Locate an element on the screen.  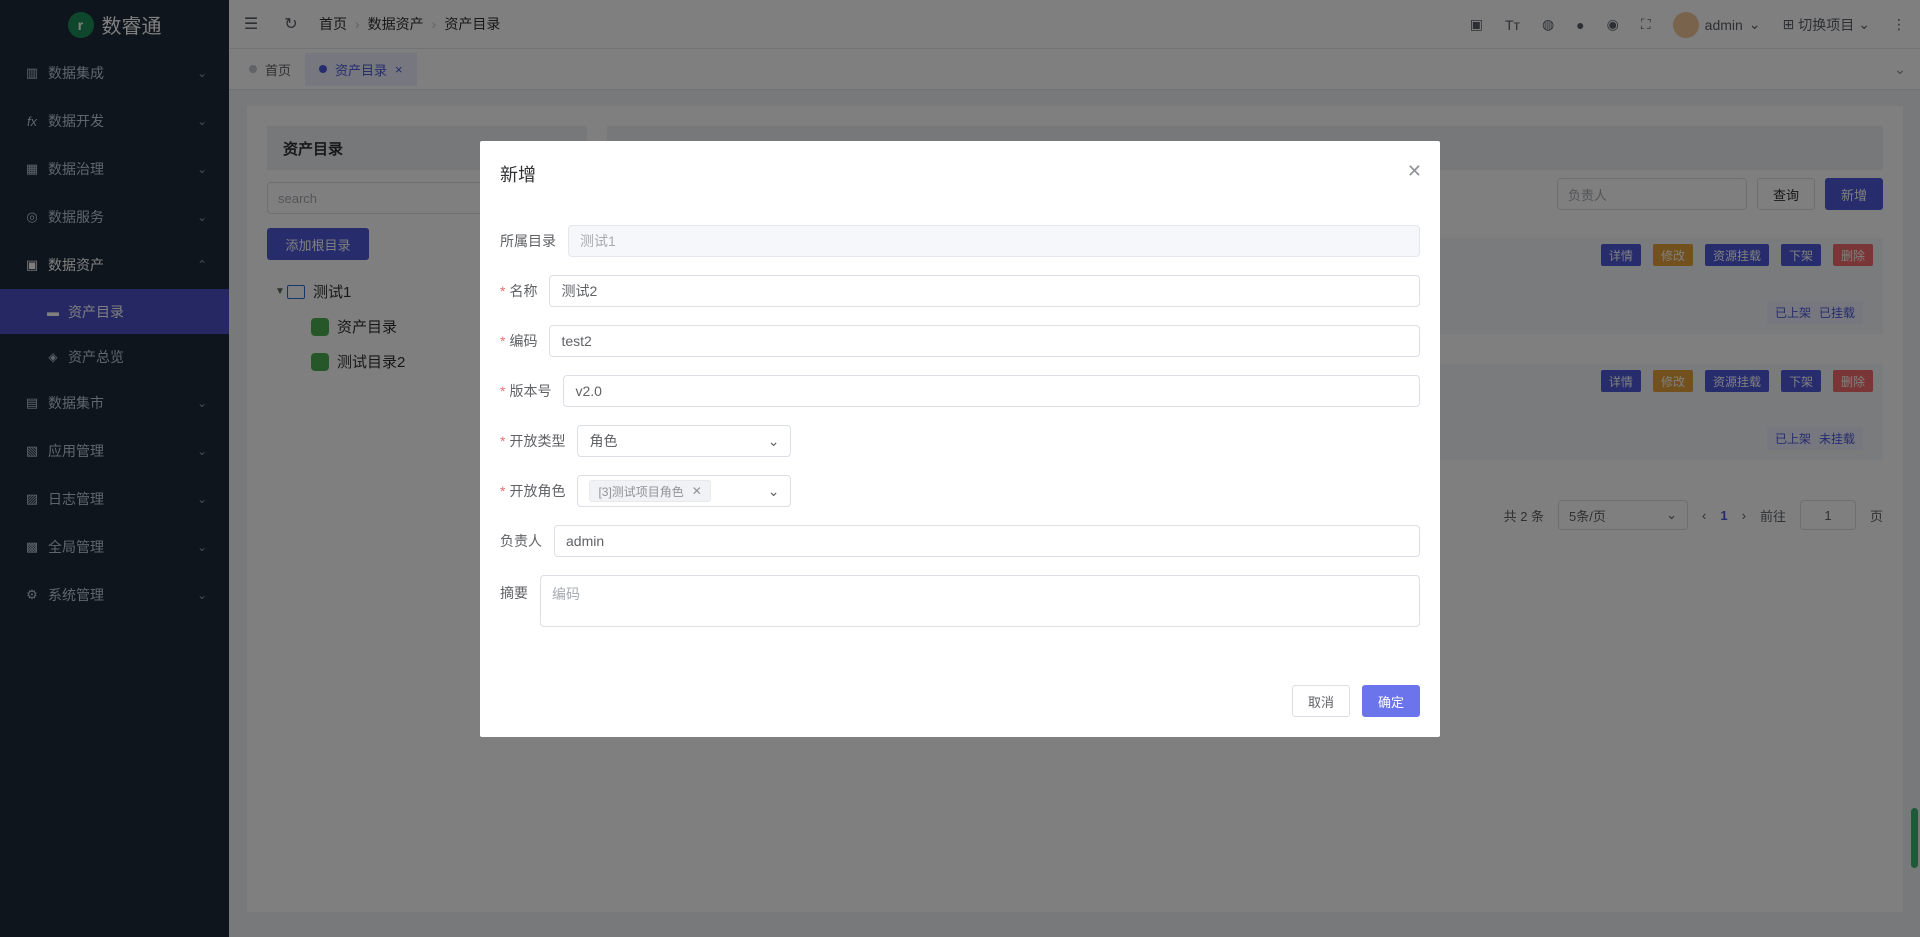
form-row-name: * 名称 测试2 is located at coordinates (960, 291).